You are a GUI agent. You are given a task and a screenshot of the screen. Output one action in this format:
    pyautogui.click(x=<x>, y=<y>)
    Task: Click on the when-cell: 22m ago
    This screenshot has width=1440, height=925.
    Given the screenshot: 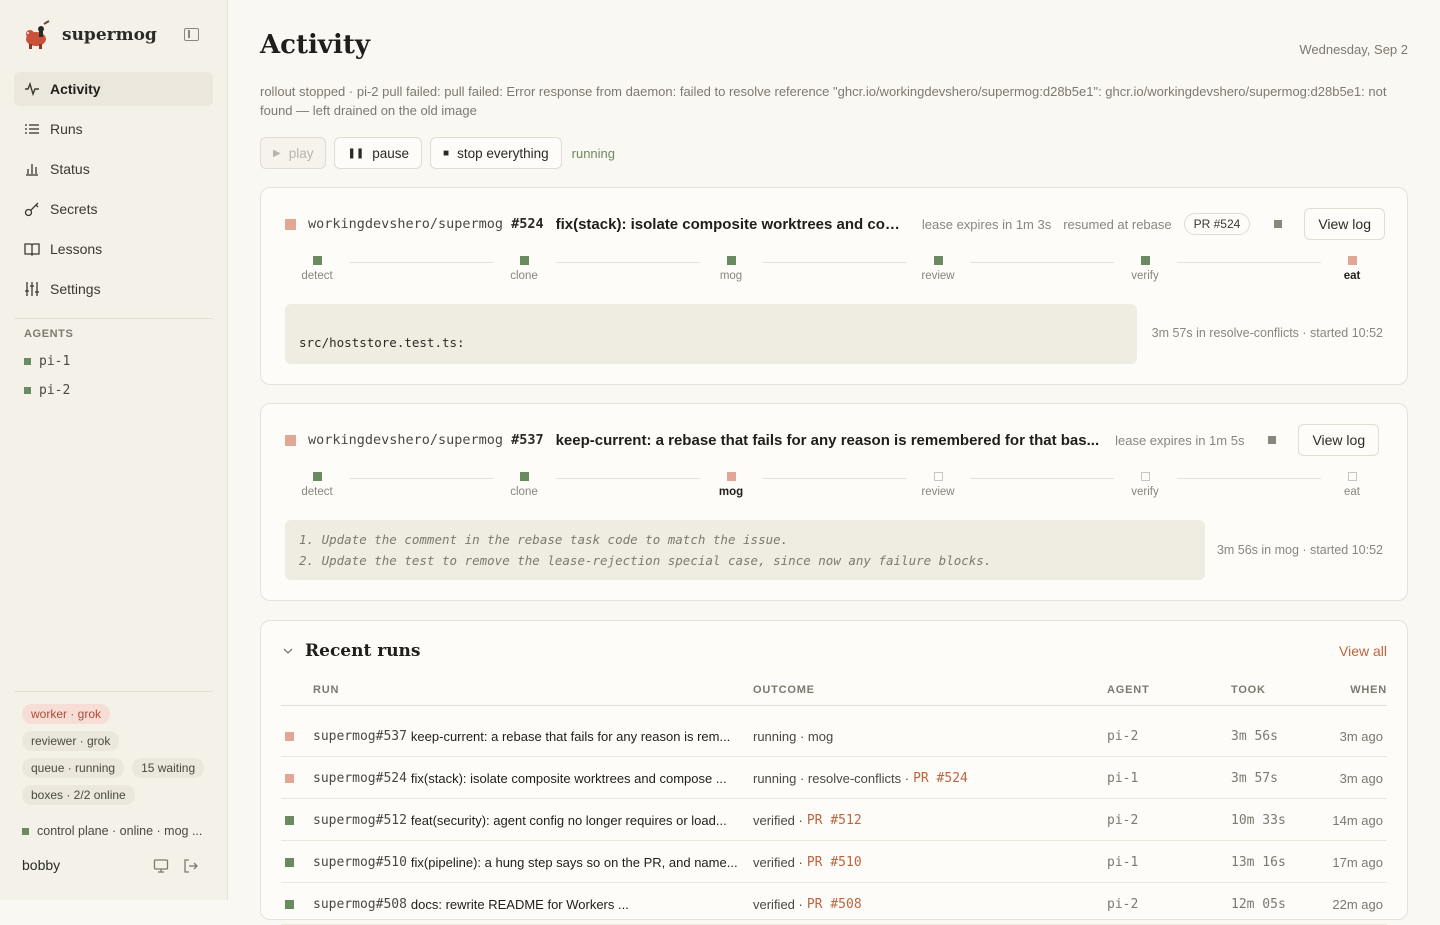 What is the action you would take?
    pyautogui.click(x=1357, y=904)
    